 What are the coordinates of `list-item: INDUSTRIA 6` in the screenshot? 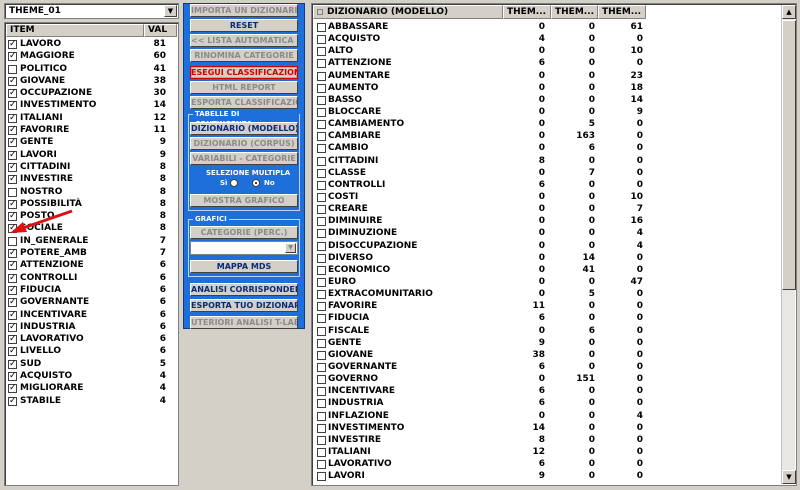 It's located at (91, 327).